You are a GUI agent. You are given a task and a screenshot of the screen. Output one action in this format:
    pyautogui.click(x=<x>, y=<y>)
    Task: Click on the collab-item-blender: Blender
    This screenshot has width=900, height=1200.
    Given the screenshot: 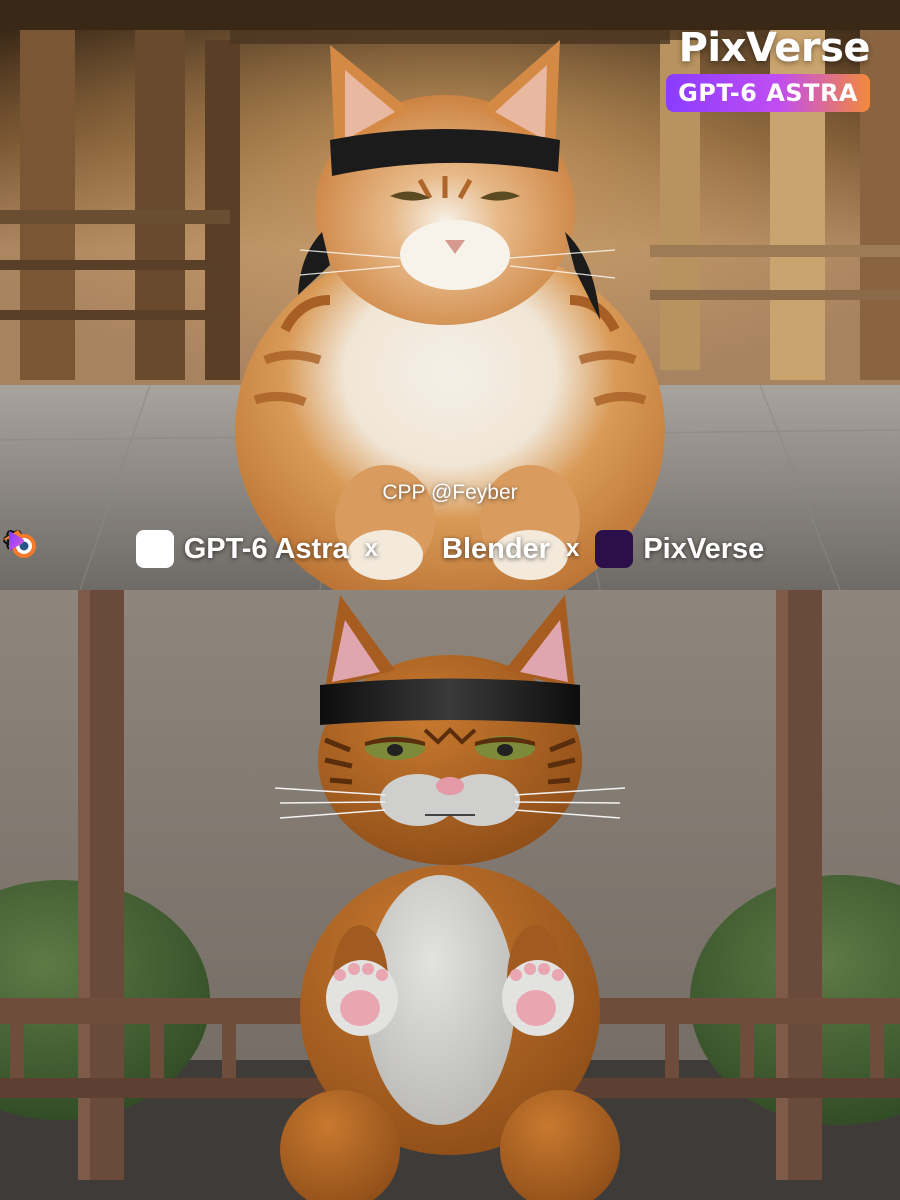 What is the action you would take?
    pyautogui.click(x=496, y=548)
    